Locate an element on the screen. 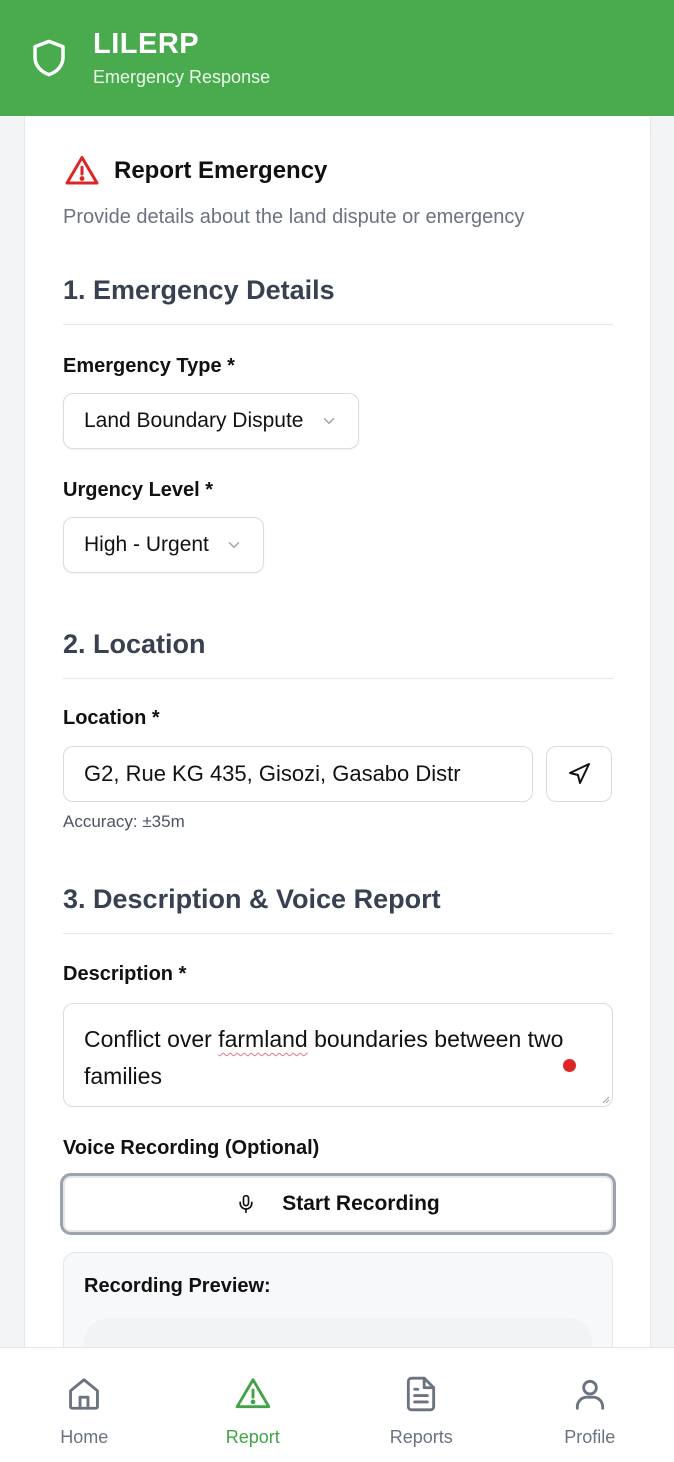  emergency-type-label: Emergency Type * is located at coordinates (149, 366).